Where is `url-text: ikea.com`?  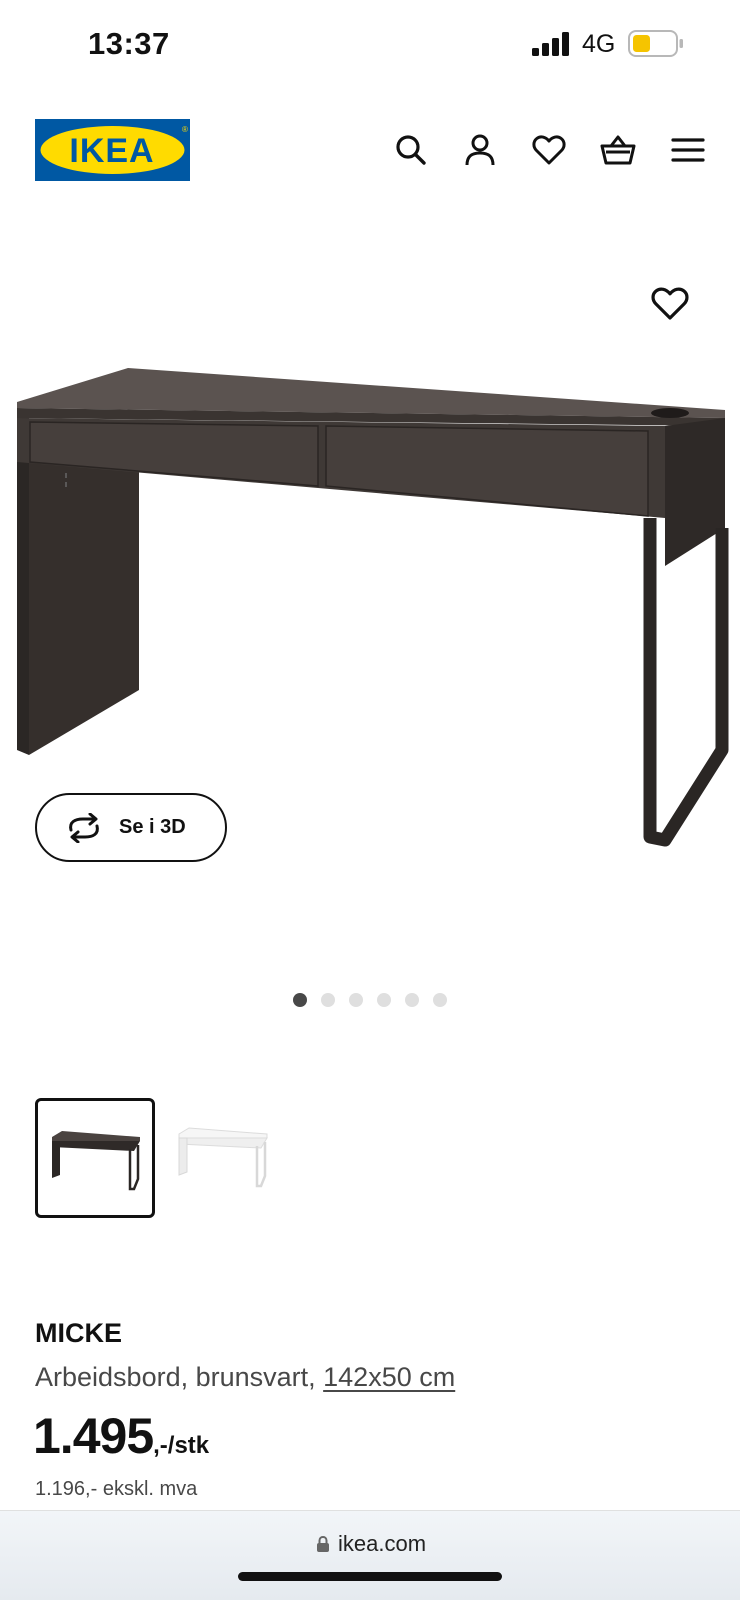
url-text: ikea.com is located at coordinates (382, 1543).